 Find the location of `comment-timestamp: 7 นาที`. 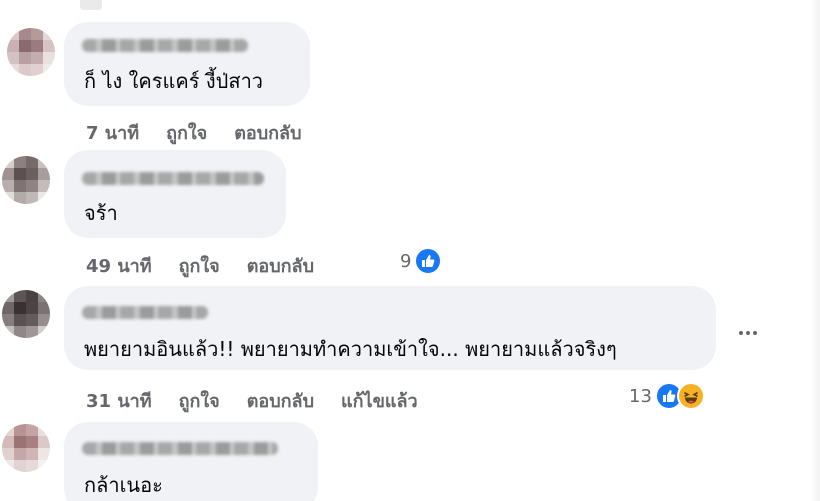

comment-timestamp: 7 นาที is located at coordinates (112, 132).